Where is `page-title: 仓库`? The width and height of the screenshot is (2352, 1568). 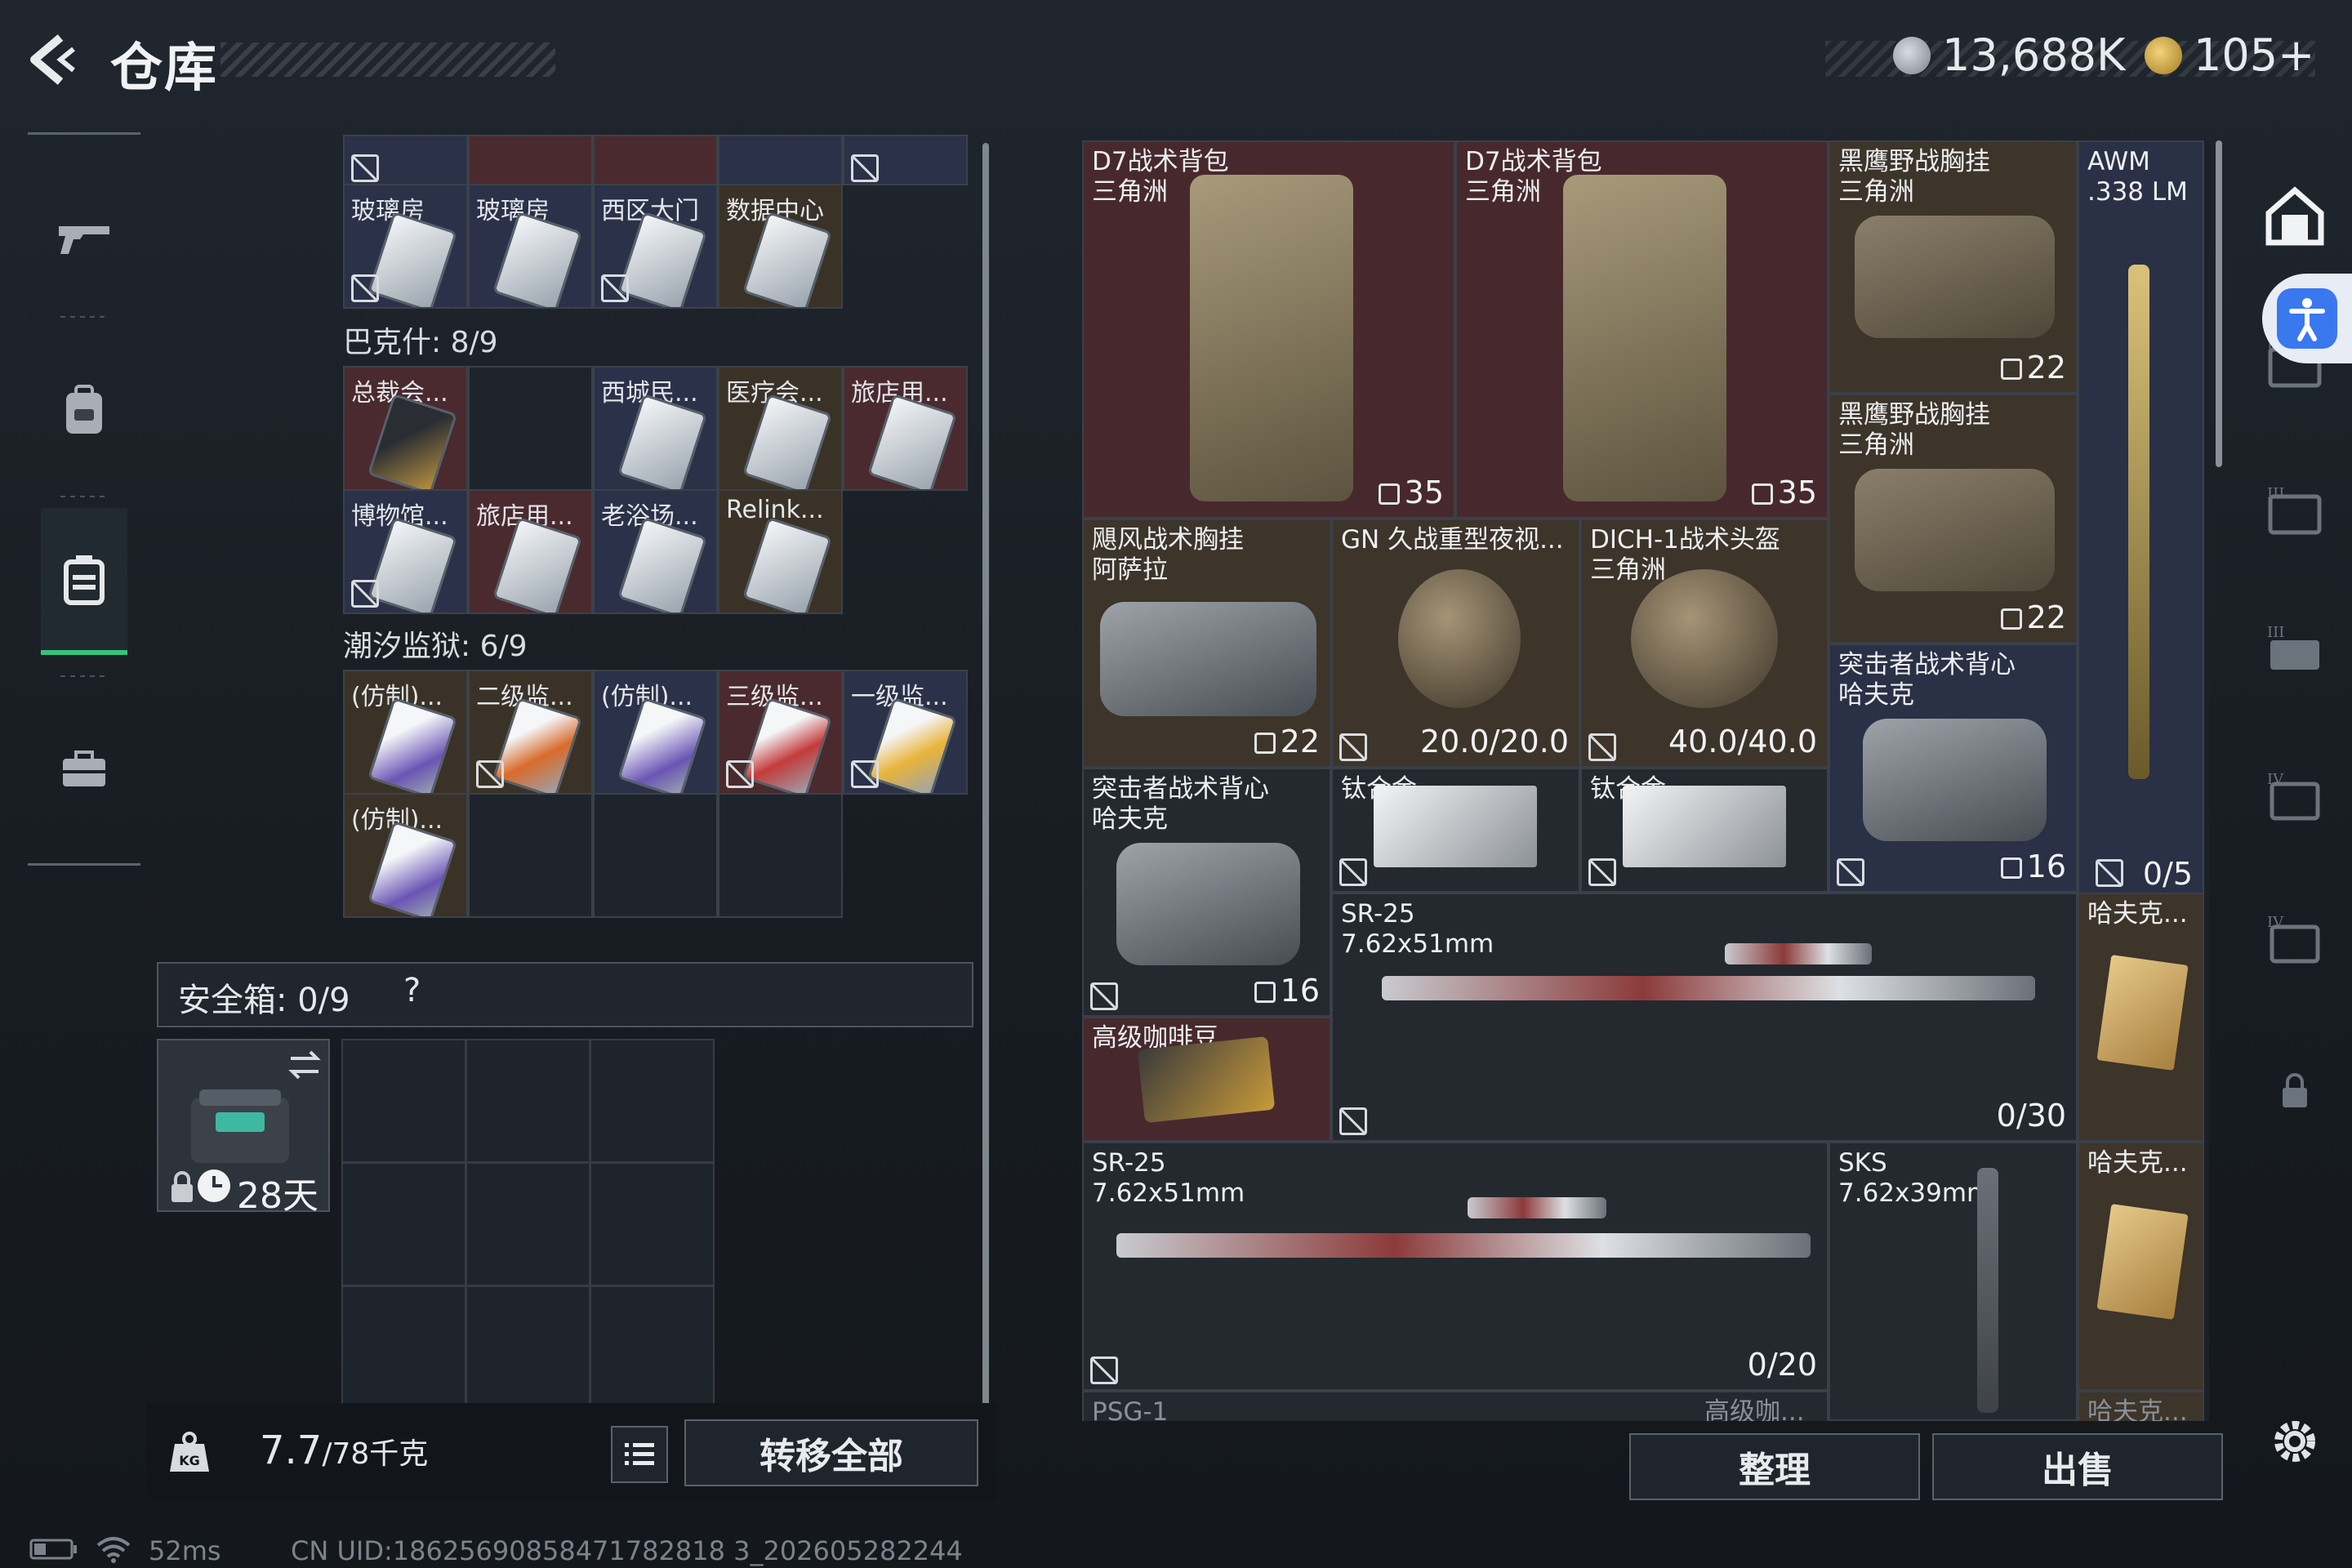
page-title: 仓库 is located at coordinates (164, 68).